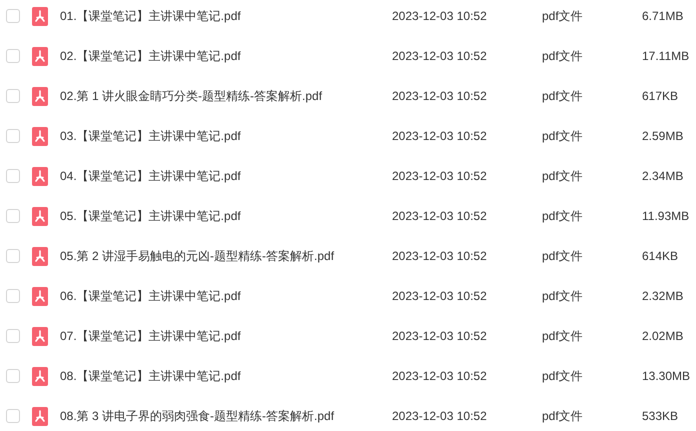  I want to click on file-name: 05.【课堂笔记】主讲课中笔记.pdf, so click(226, 216).